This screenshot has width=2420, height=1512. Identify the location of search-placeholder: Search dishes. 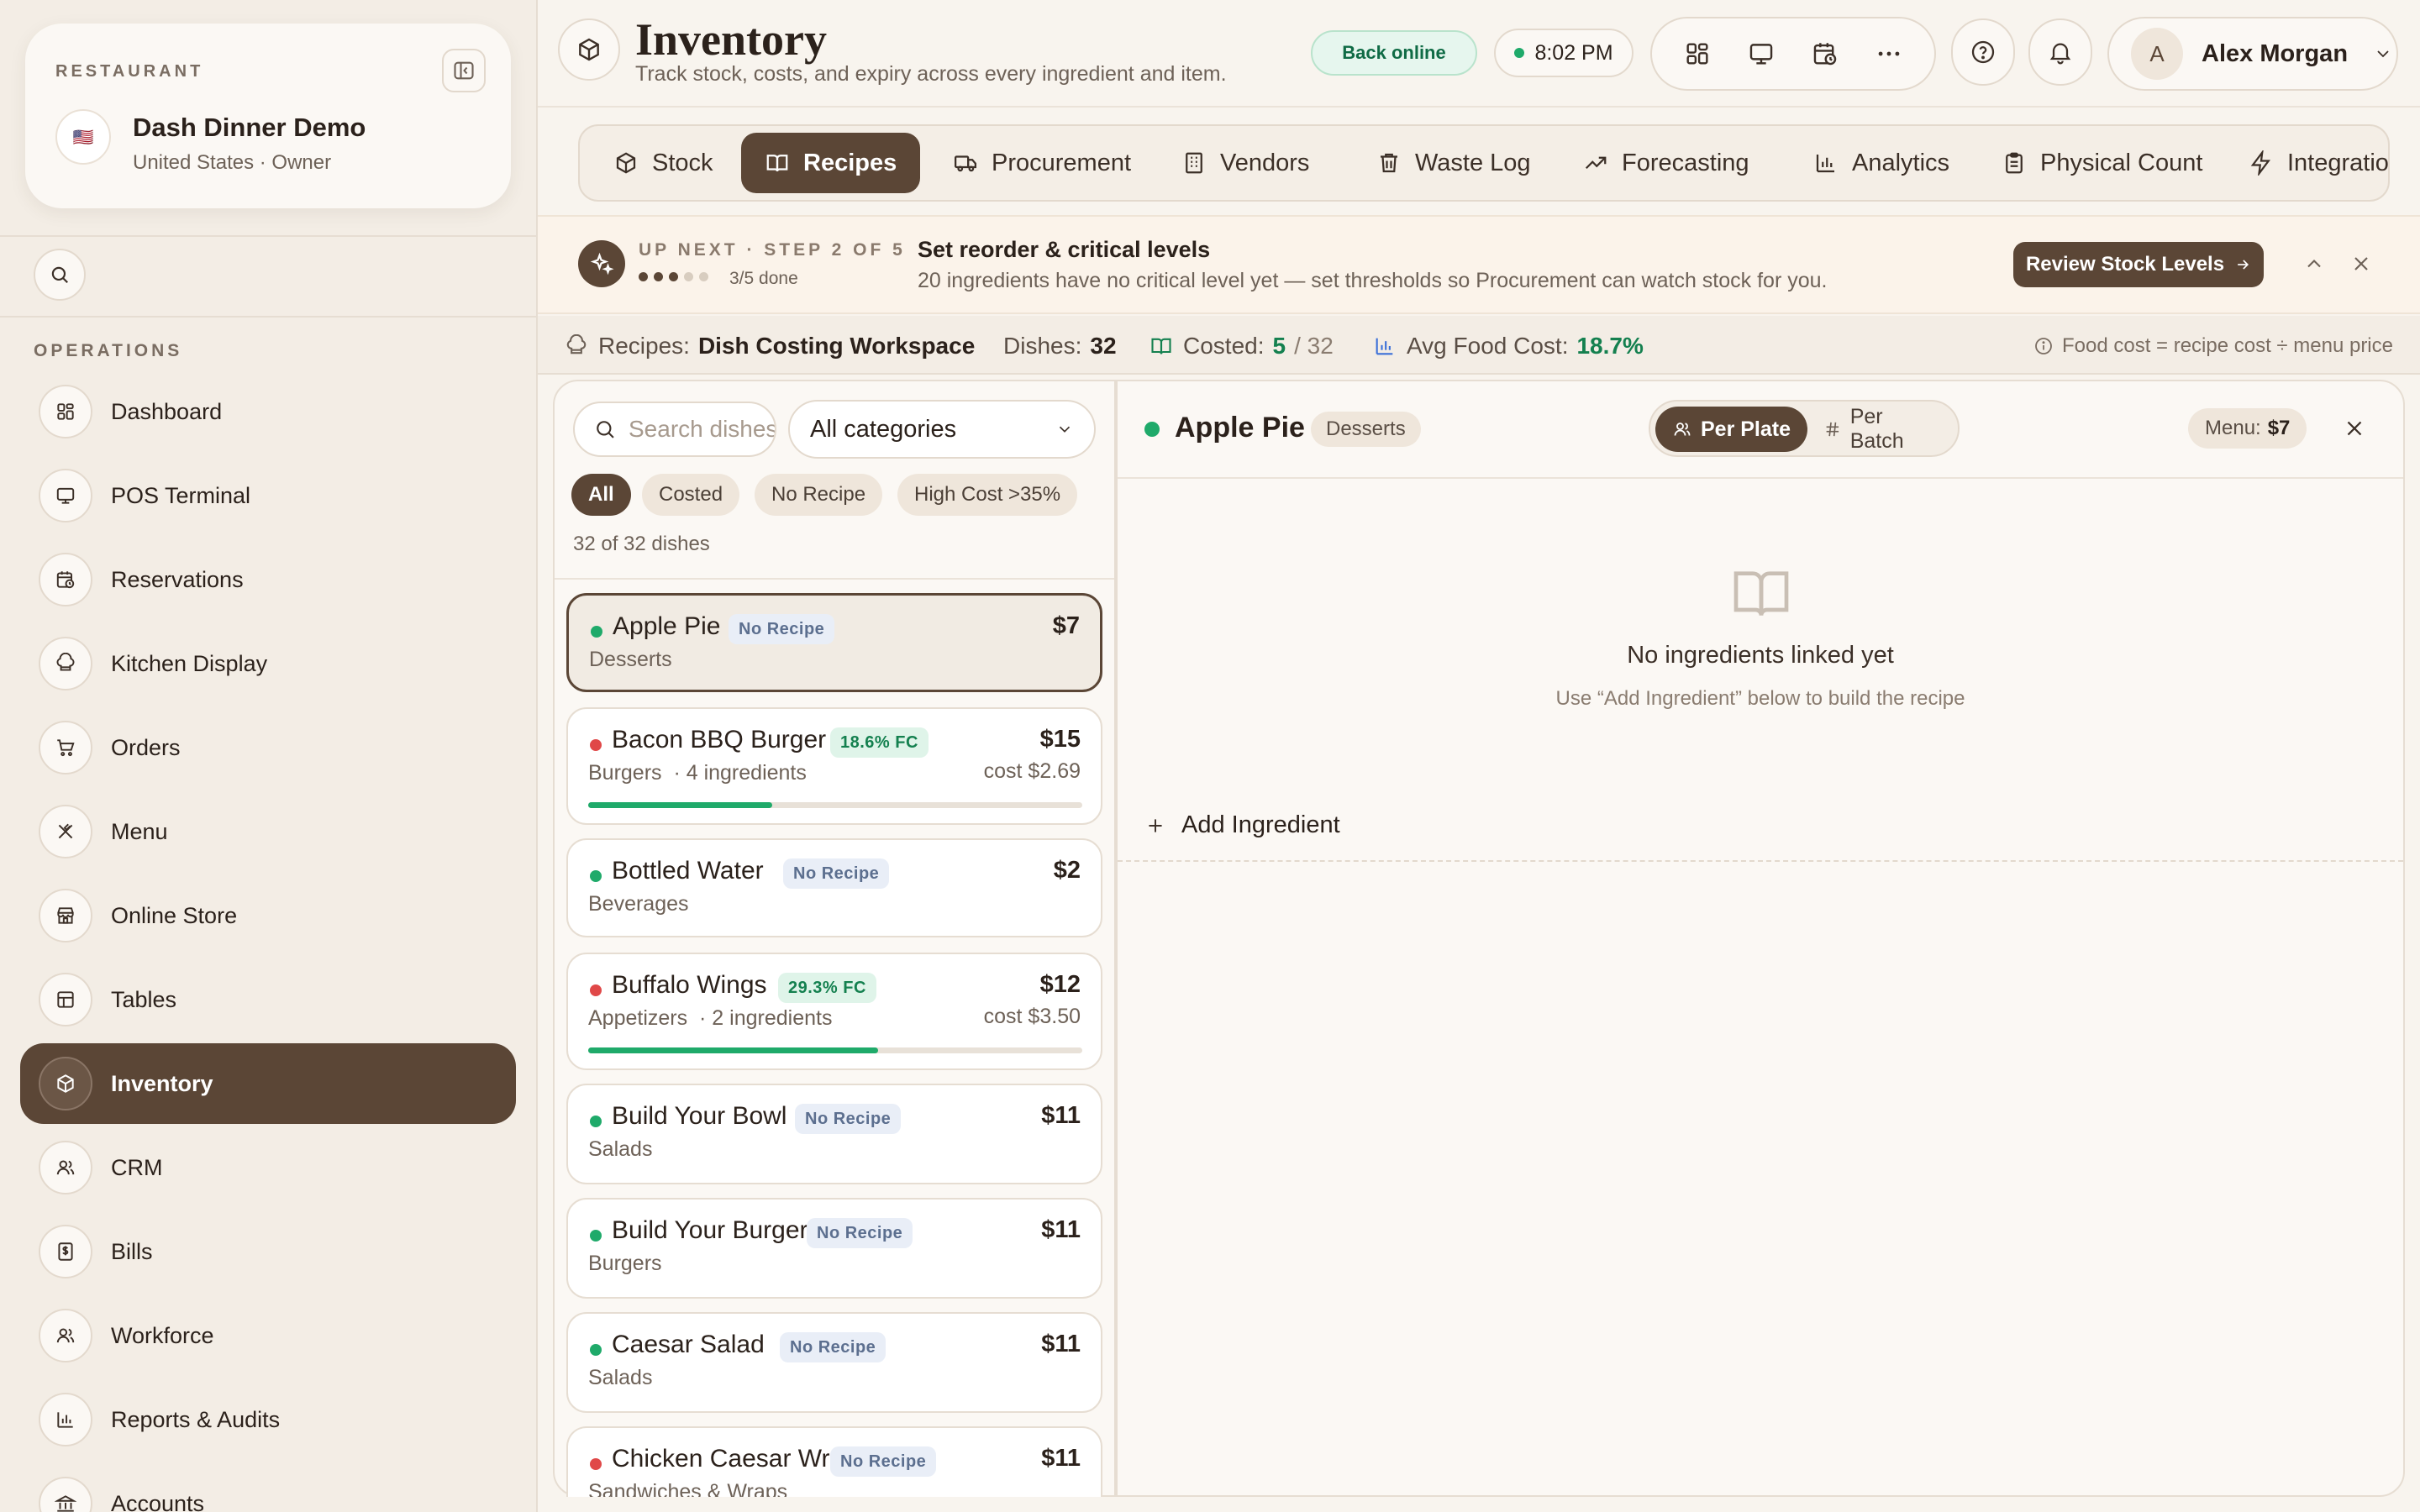
(703, 429).